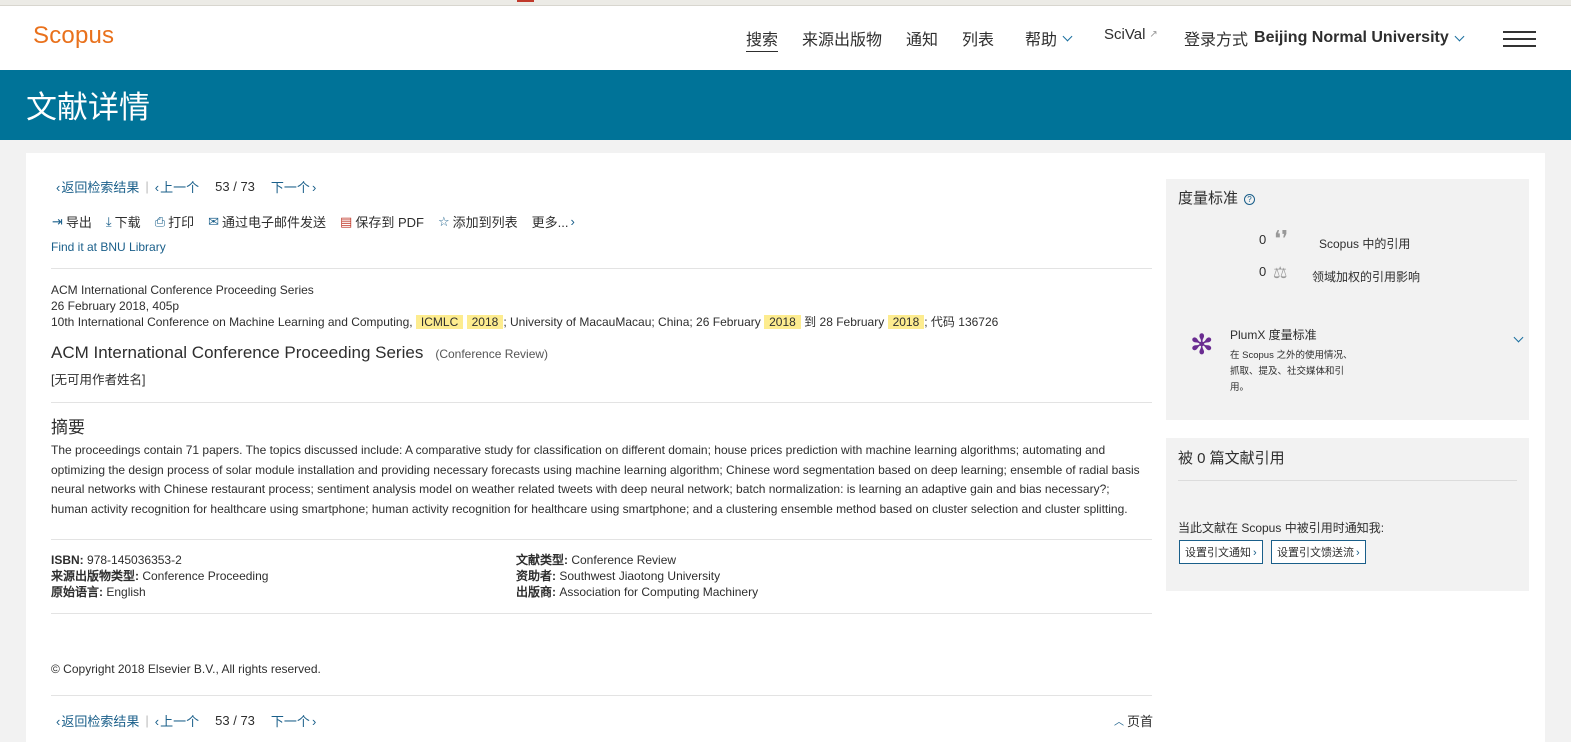  Describe the element at coordinates (1153, 34) in the screenshot. I see `external-link-icon: ↗` at that location.